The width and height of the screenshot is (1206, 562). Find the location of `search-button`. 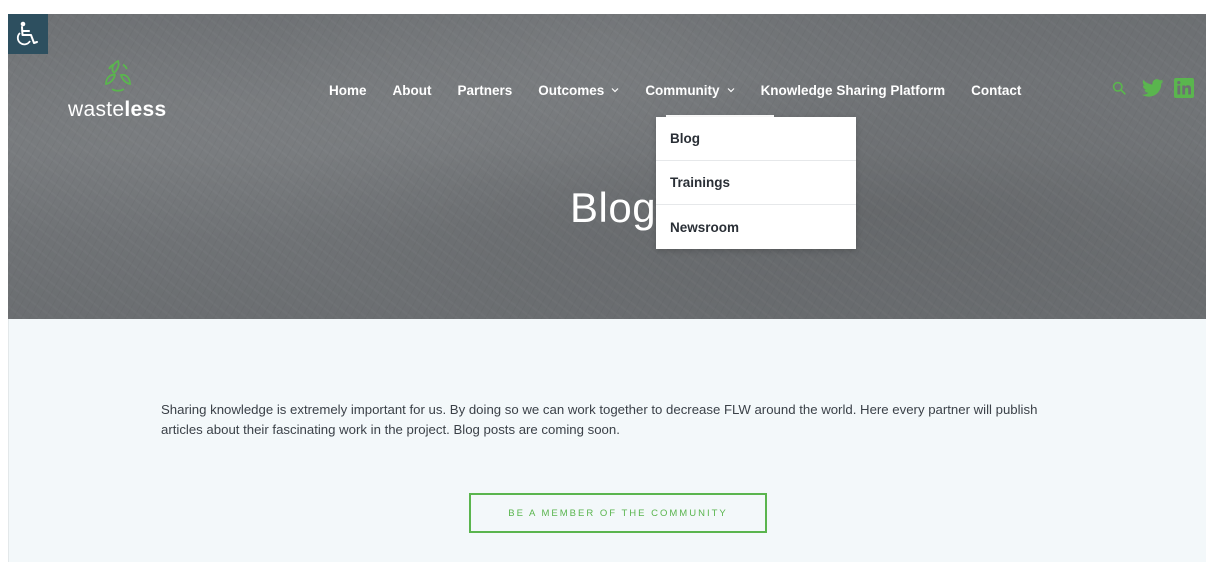

search-button is located at coordinates (1119, 88).